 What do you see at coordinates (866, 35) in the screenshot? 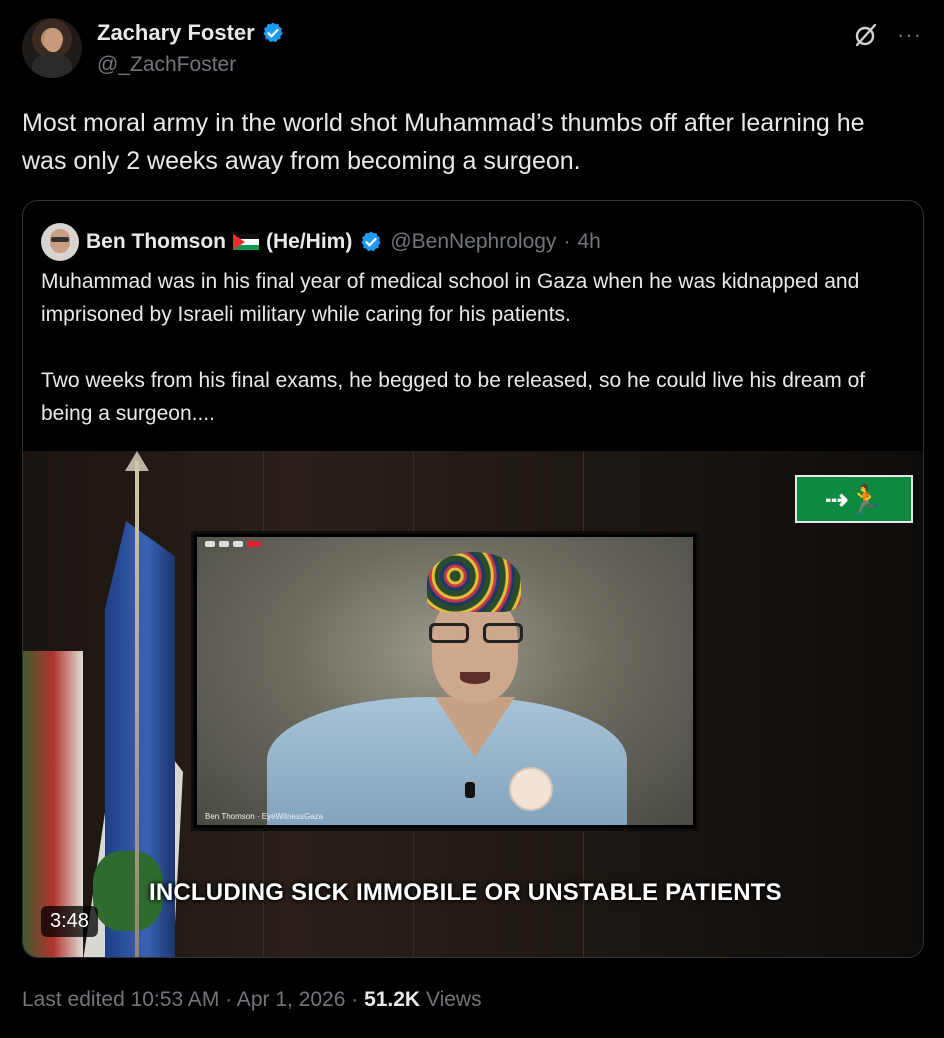
I see `grok-icon` at bounding box center [866, 35].